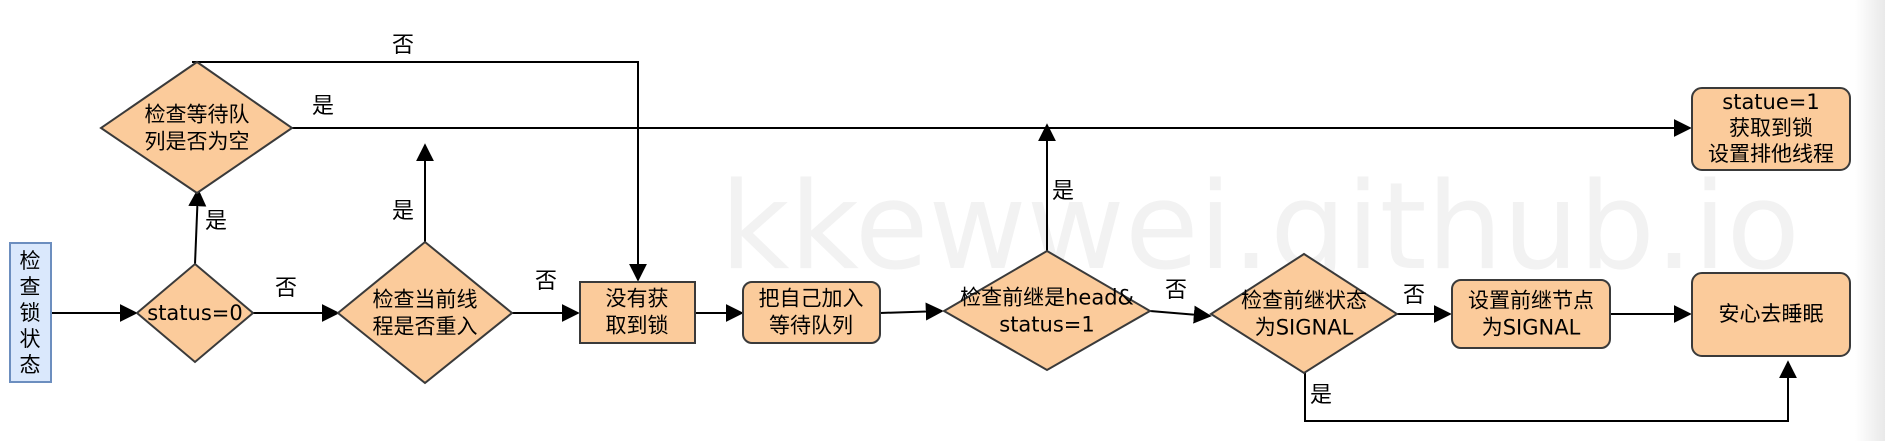 The image size is (1885, 441). What do you see at coordinates (1176, 290) in the screenshot?
I see `label-head-no: 否` at bounding box center [1176, 290].